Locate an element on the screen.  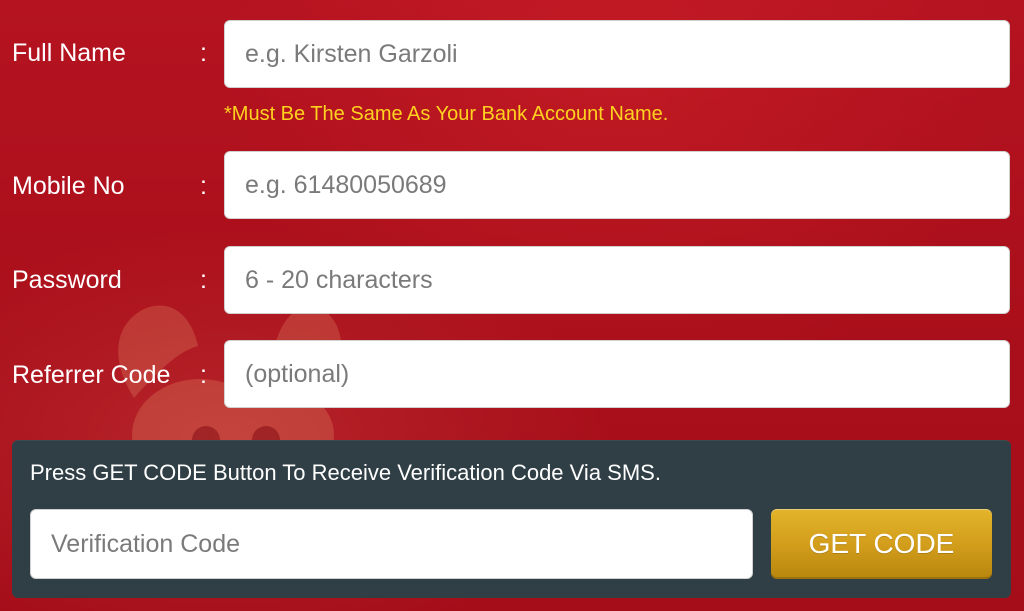
verification-code-input is located at coordinates (391, 544).